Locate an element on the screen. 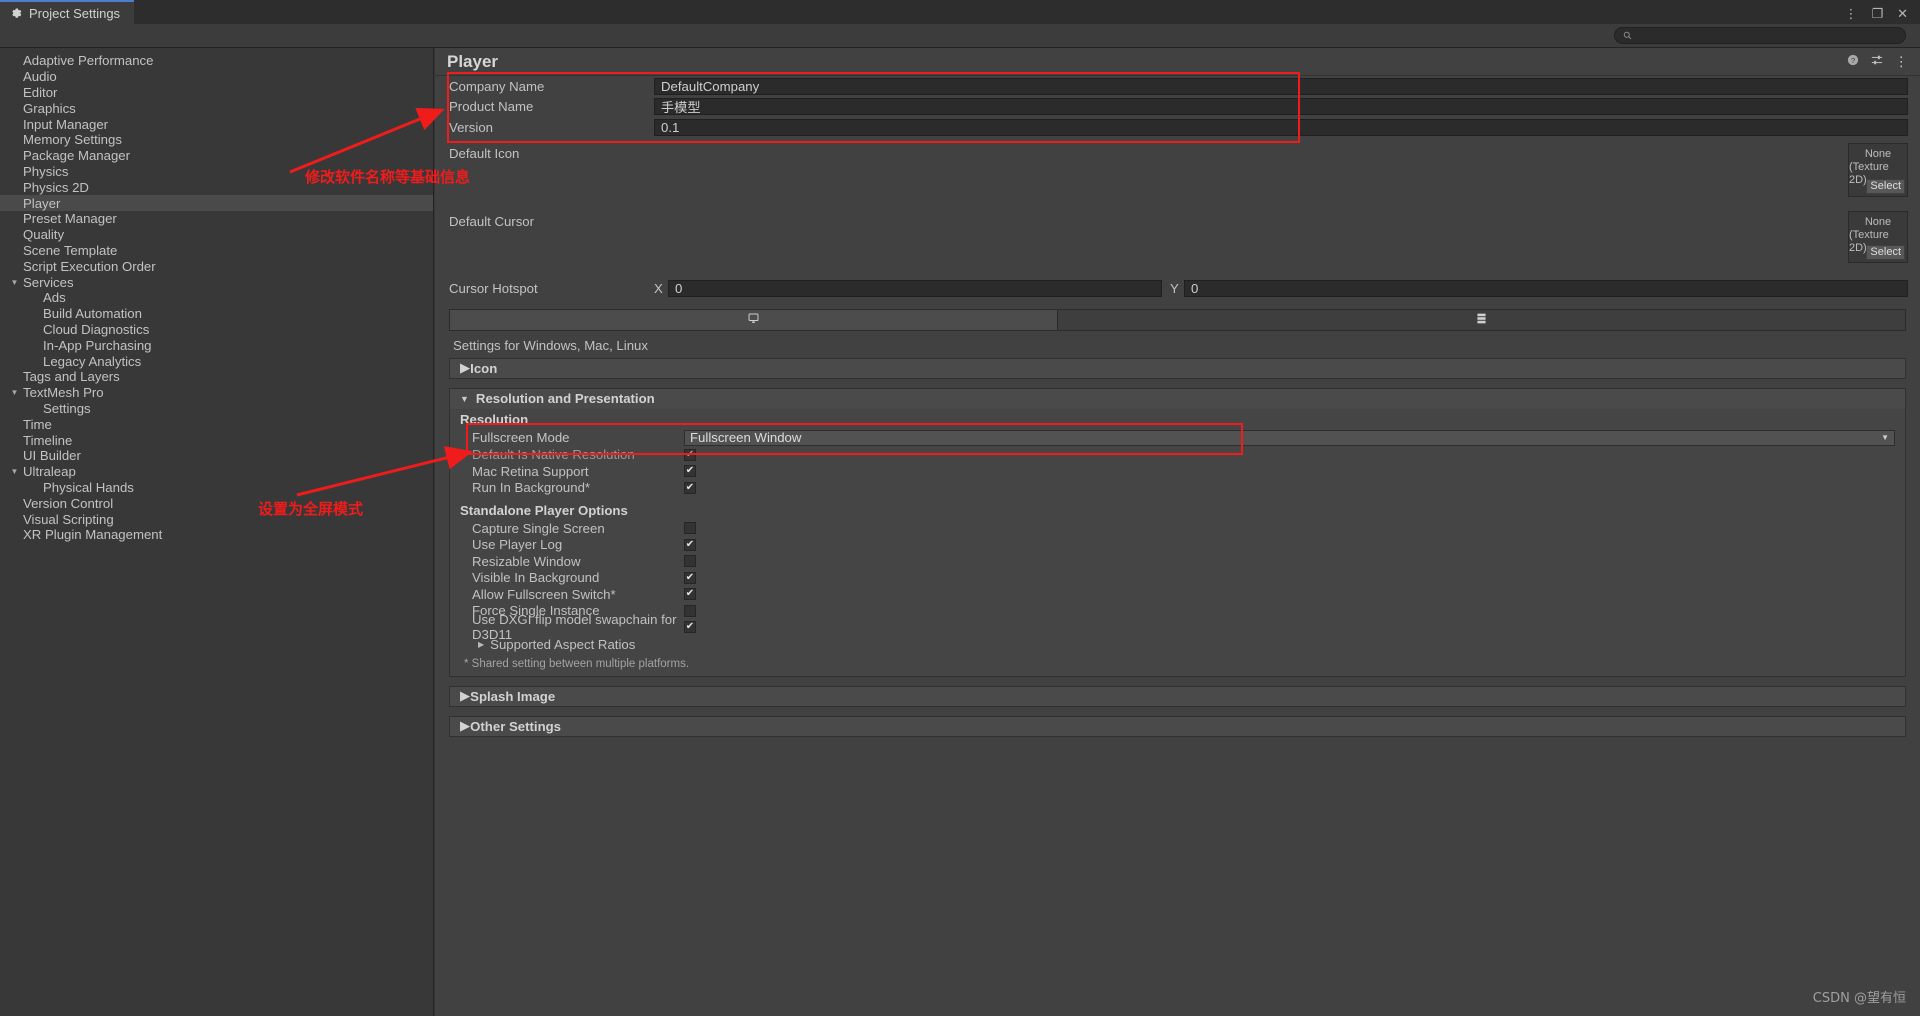  help-icon: ? is located at coordinates (1853, 61).